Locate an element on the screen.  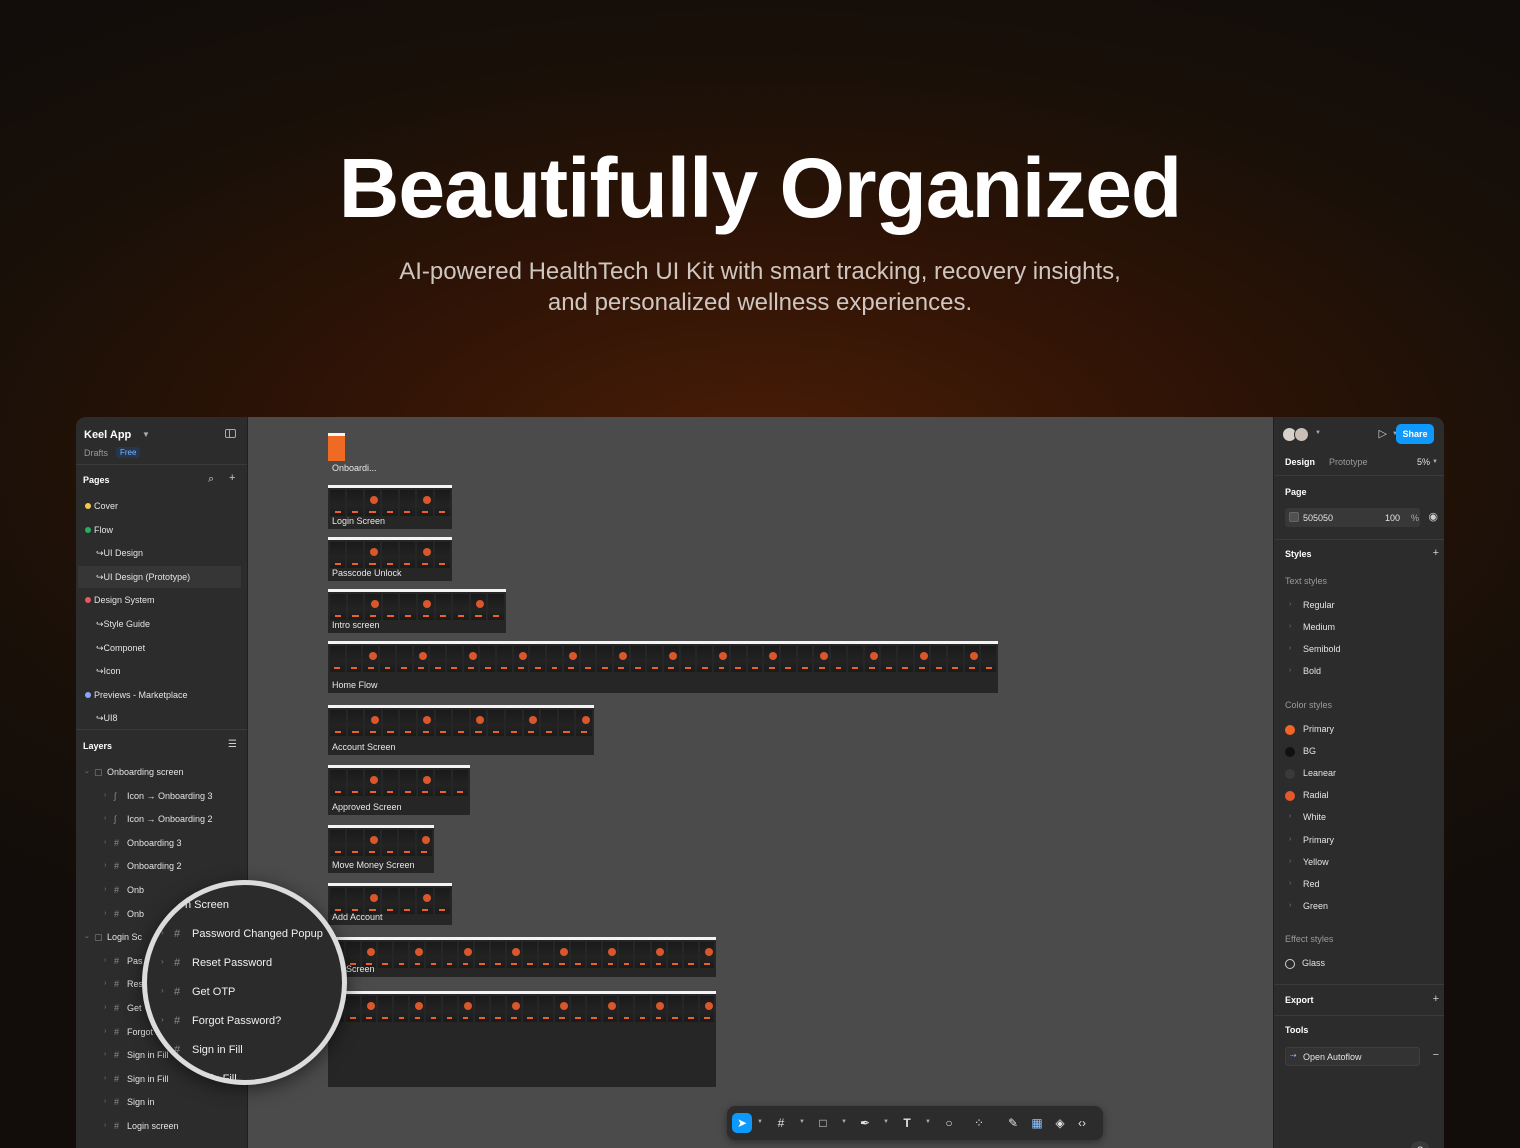
frame: Intro screen is located at coordinates (417, 611).